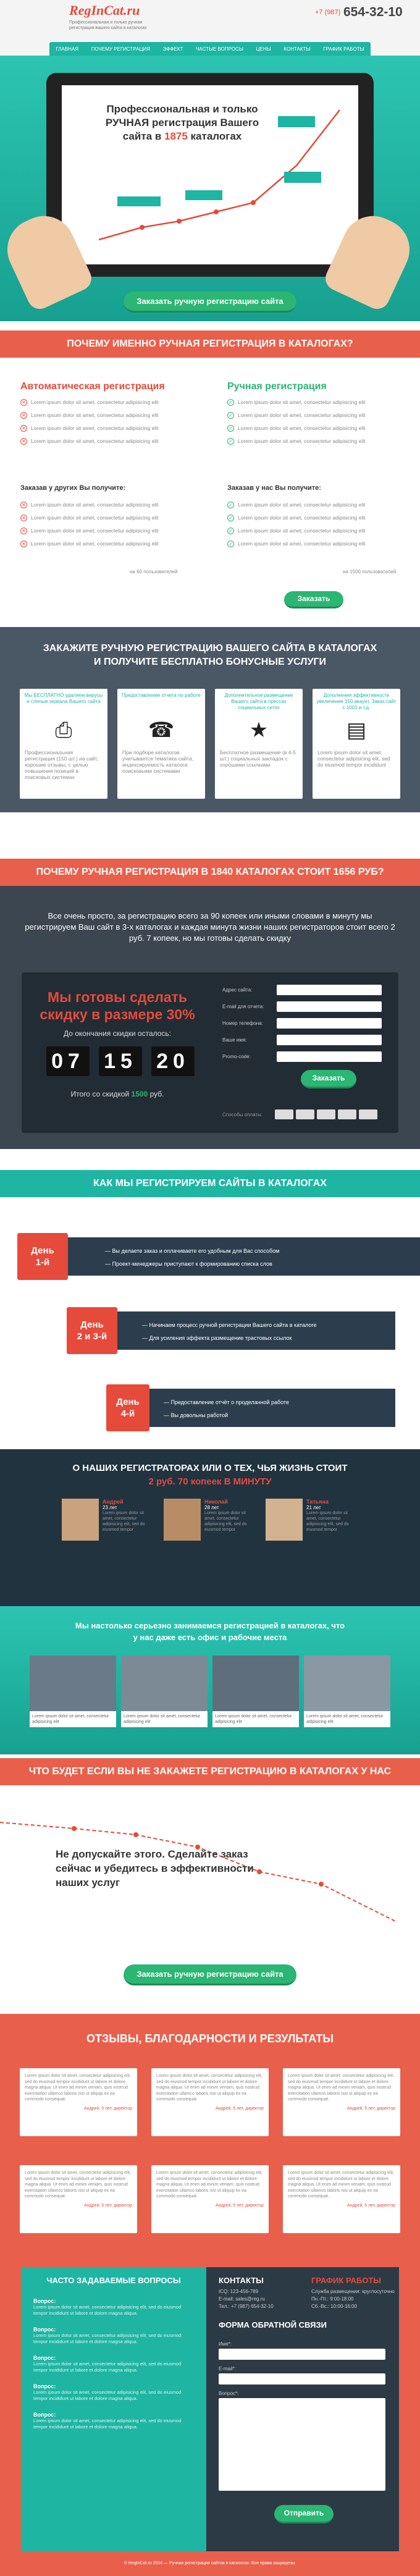  What do you see at coordinates (264, 49) in the screenshot?
I see `nav-item-prices: ЦЕНЫ` at bounding box center [264, 49].